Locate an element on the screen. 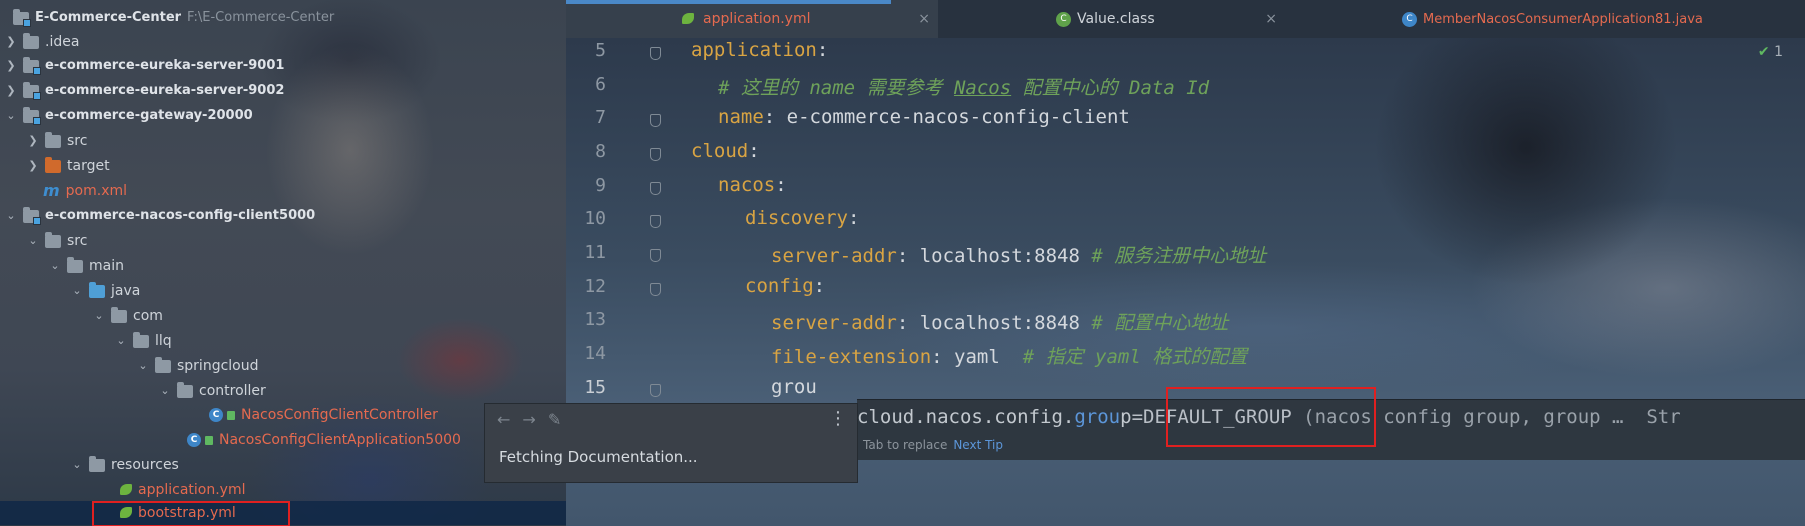  tree-label: target is located at coordinates (88, 166).